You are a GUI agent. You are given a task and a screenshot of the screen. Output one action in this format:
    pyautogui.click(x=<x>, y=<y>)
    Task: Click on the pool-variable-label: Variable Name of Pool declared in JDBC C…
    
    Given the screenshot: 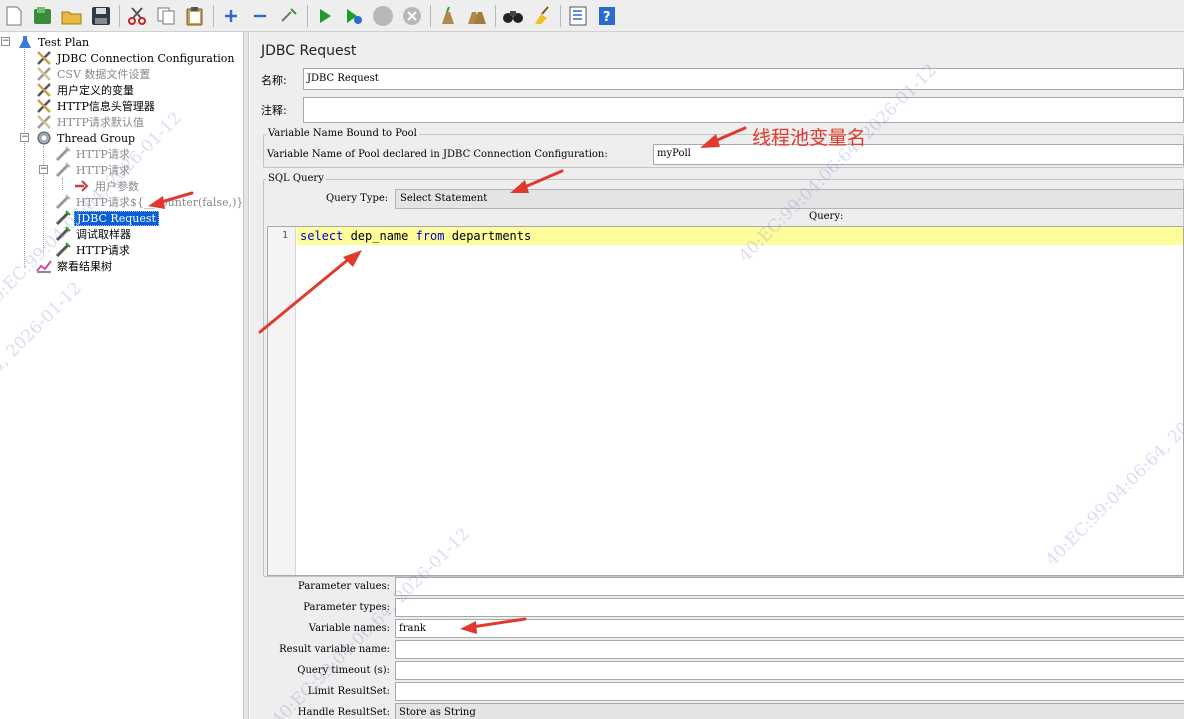 What is the action you would take?
    pyautogui.click(x=437, y=154)
    